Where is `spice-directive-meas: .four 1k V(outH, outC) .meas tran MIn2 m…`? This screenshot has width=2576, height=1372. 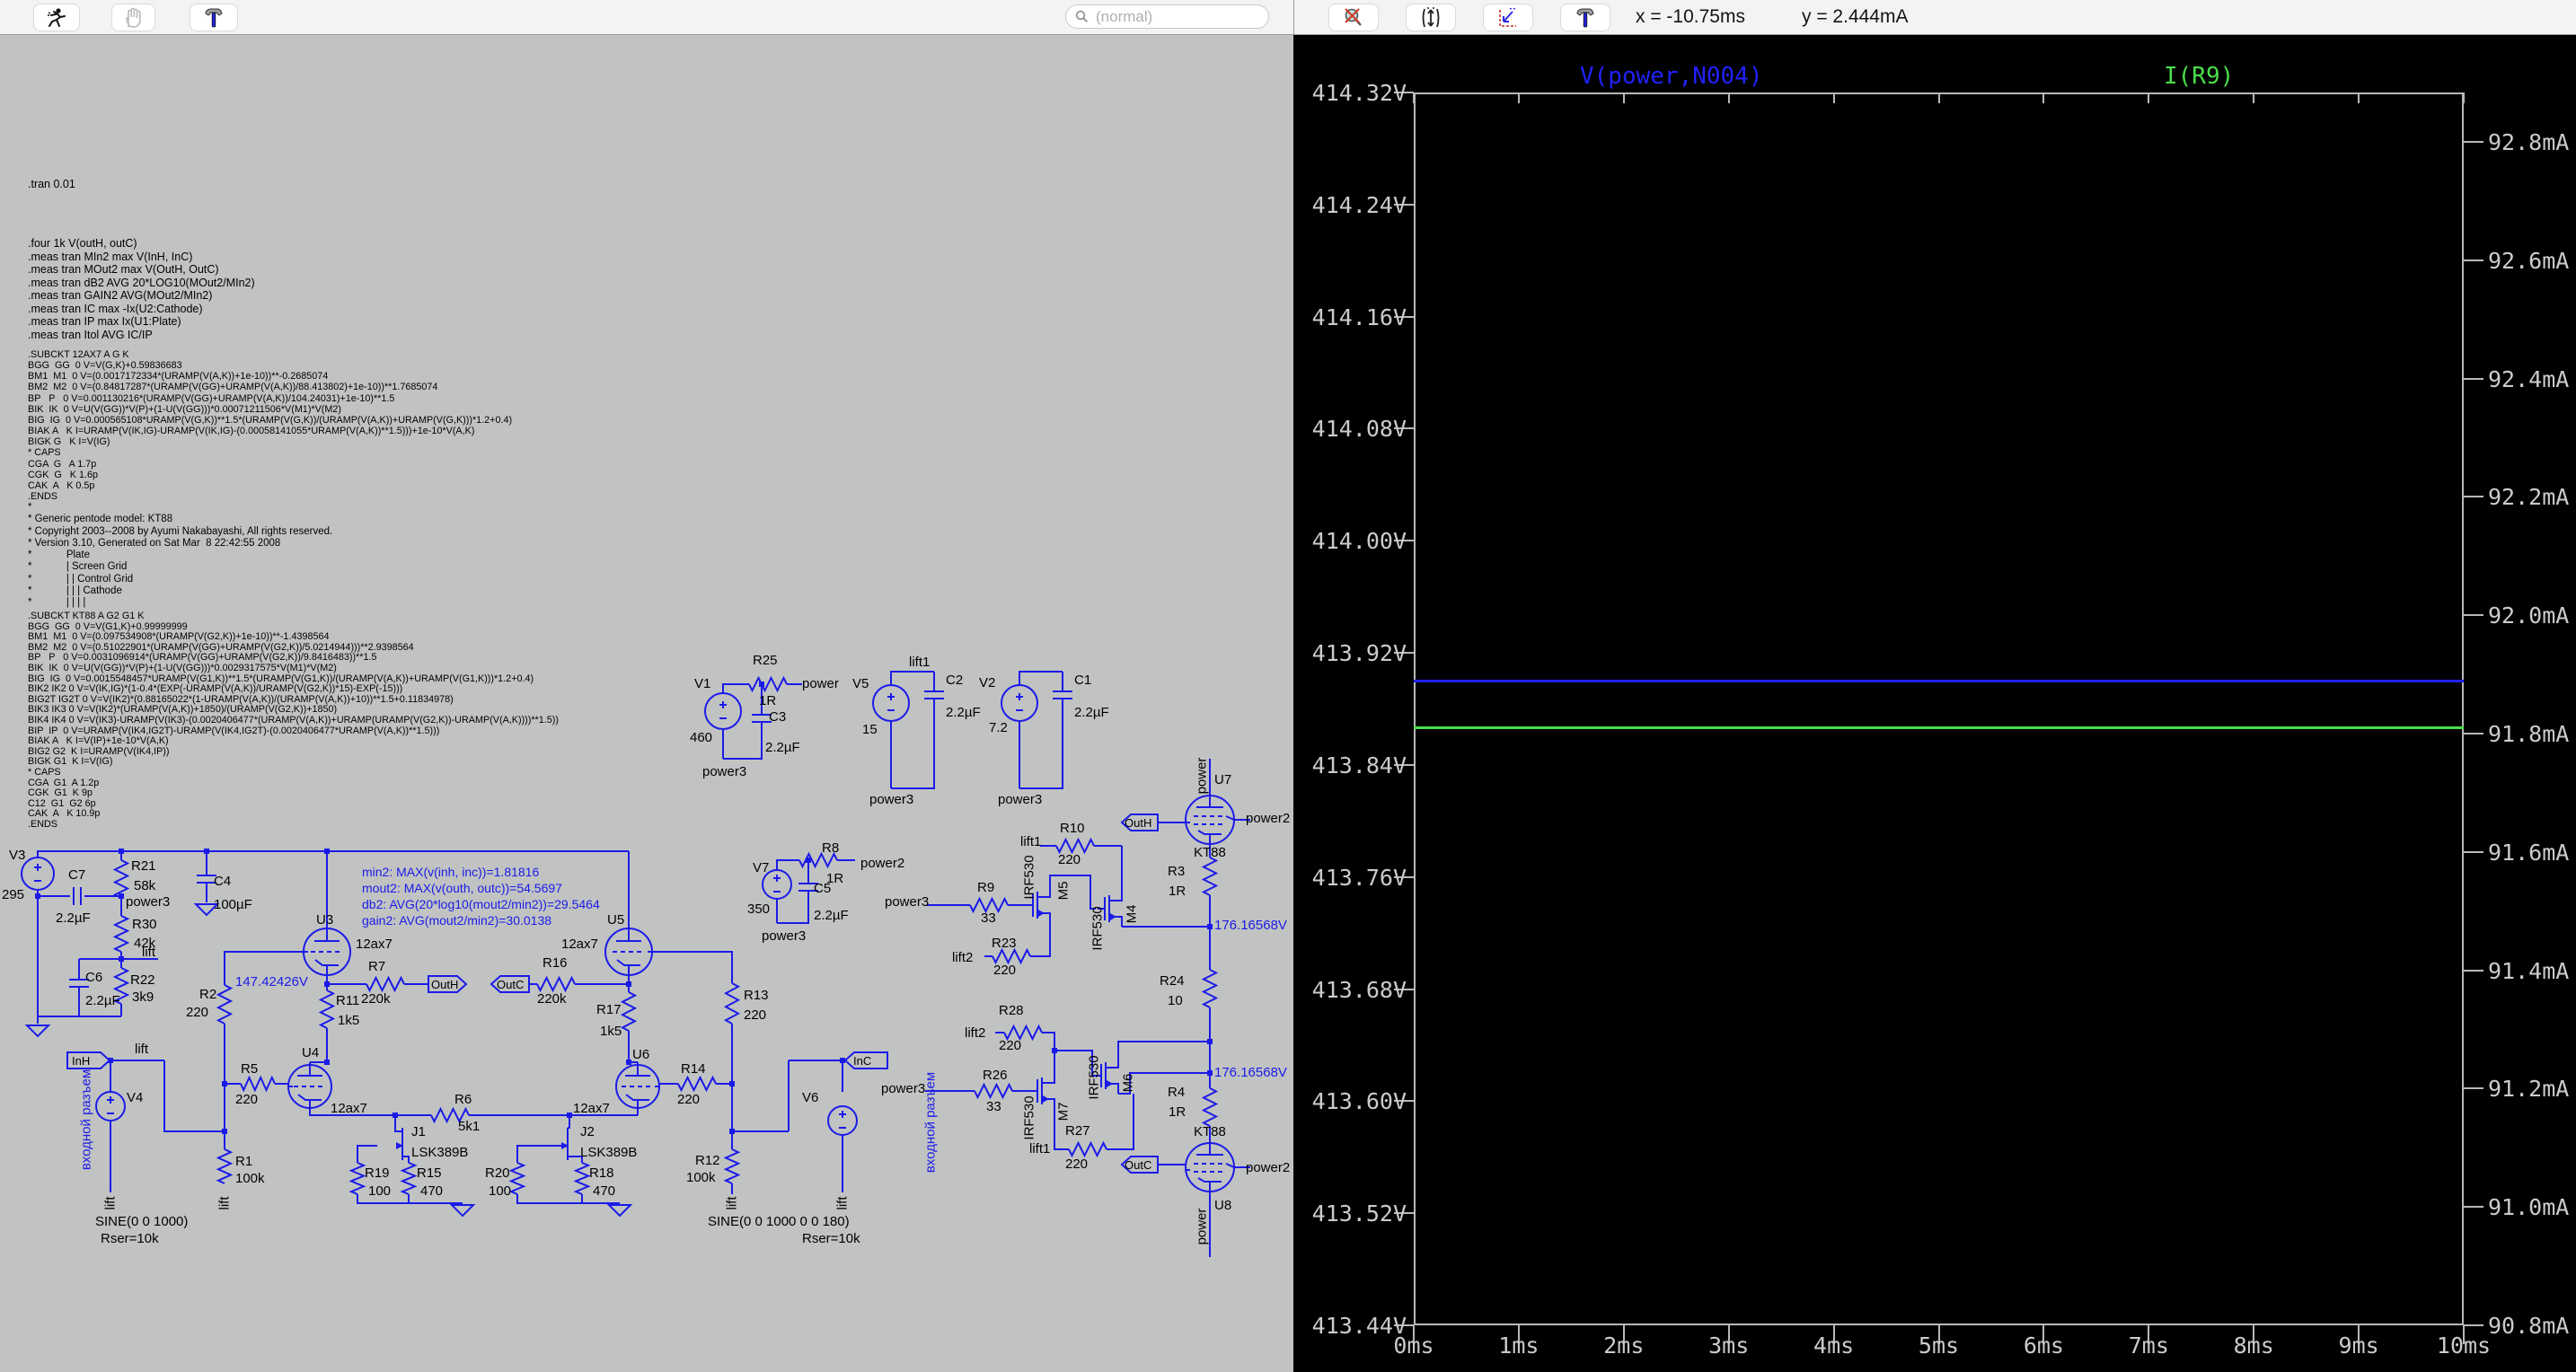
spice-directive-meas: .four 1k V(outH, outC) .meas tran MIn2 m… is located at coordinates (141, 289).